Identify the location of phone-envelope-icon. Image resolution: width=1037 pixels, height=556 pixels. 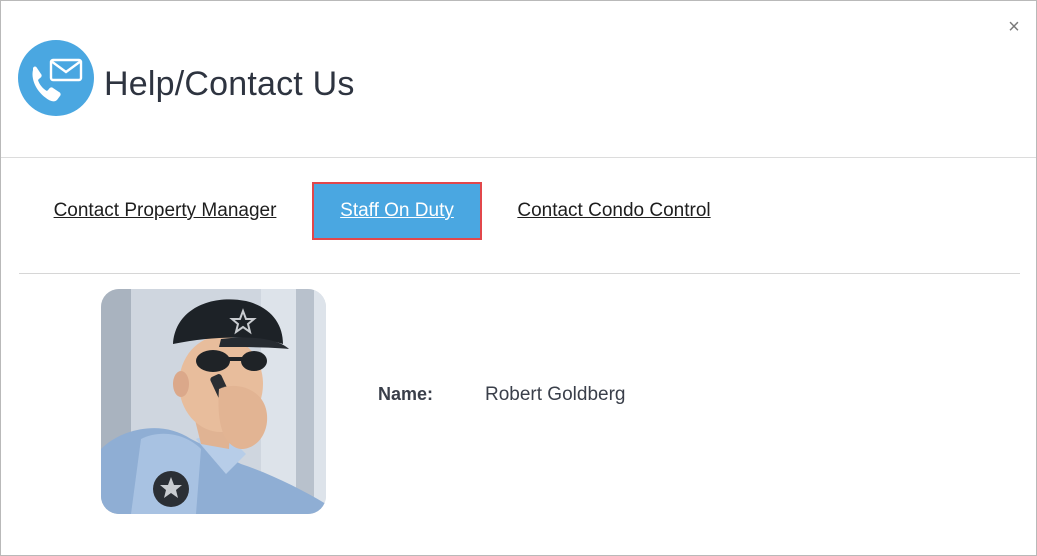
(56, 78).